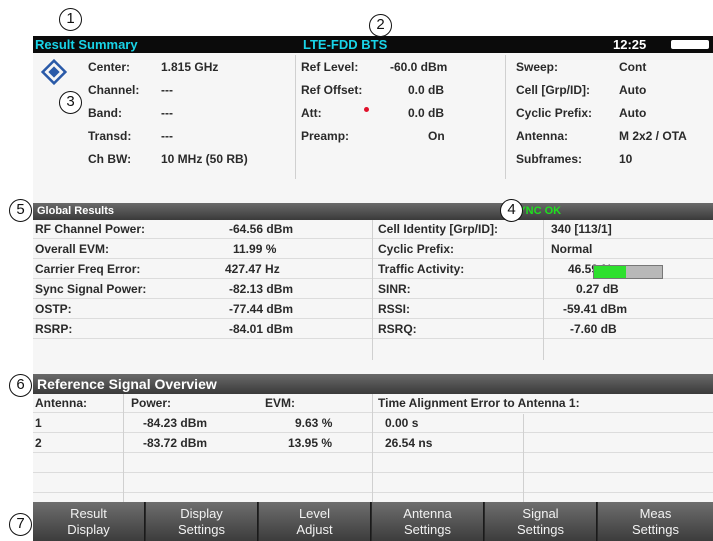  Describe the element at coordinates (394, 289) in the screenshot. I see `sinr-label: SINR:` at that location.